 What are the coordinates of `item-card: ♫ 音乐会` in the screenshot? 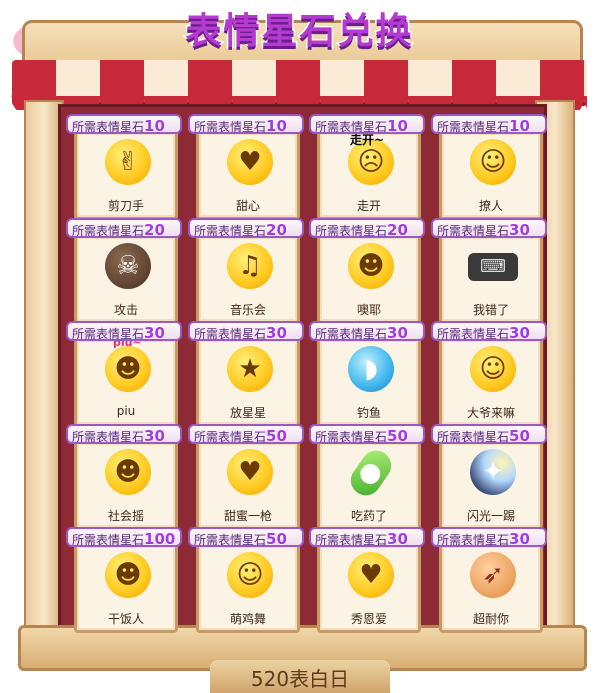 It's located at (248, 279).